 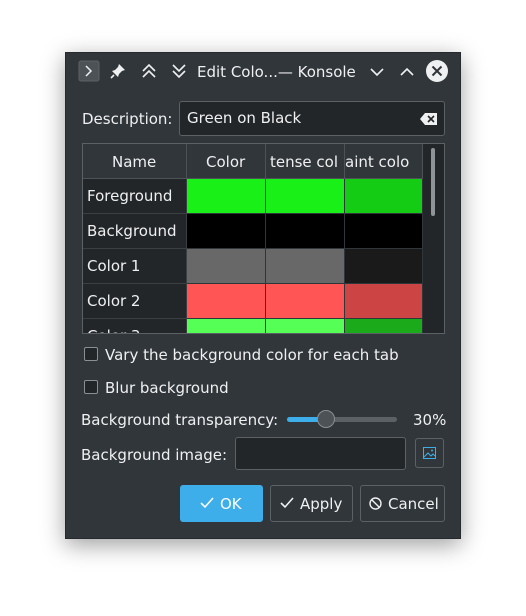 I want to click on blur-background-checkbox, so click(x=91, y=387).